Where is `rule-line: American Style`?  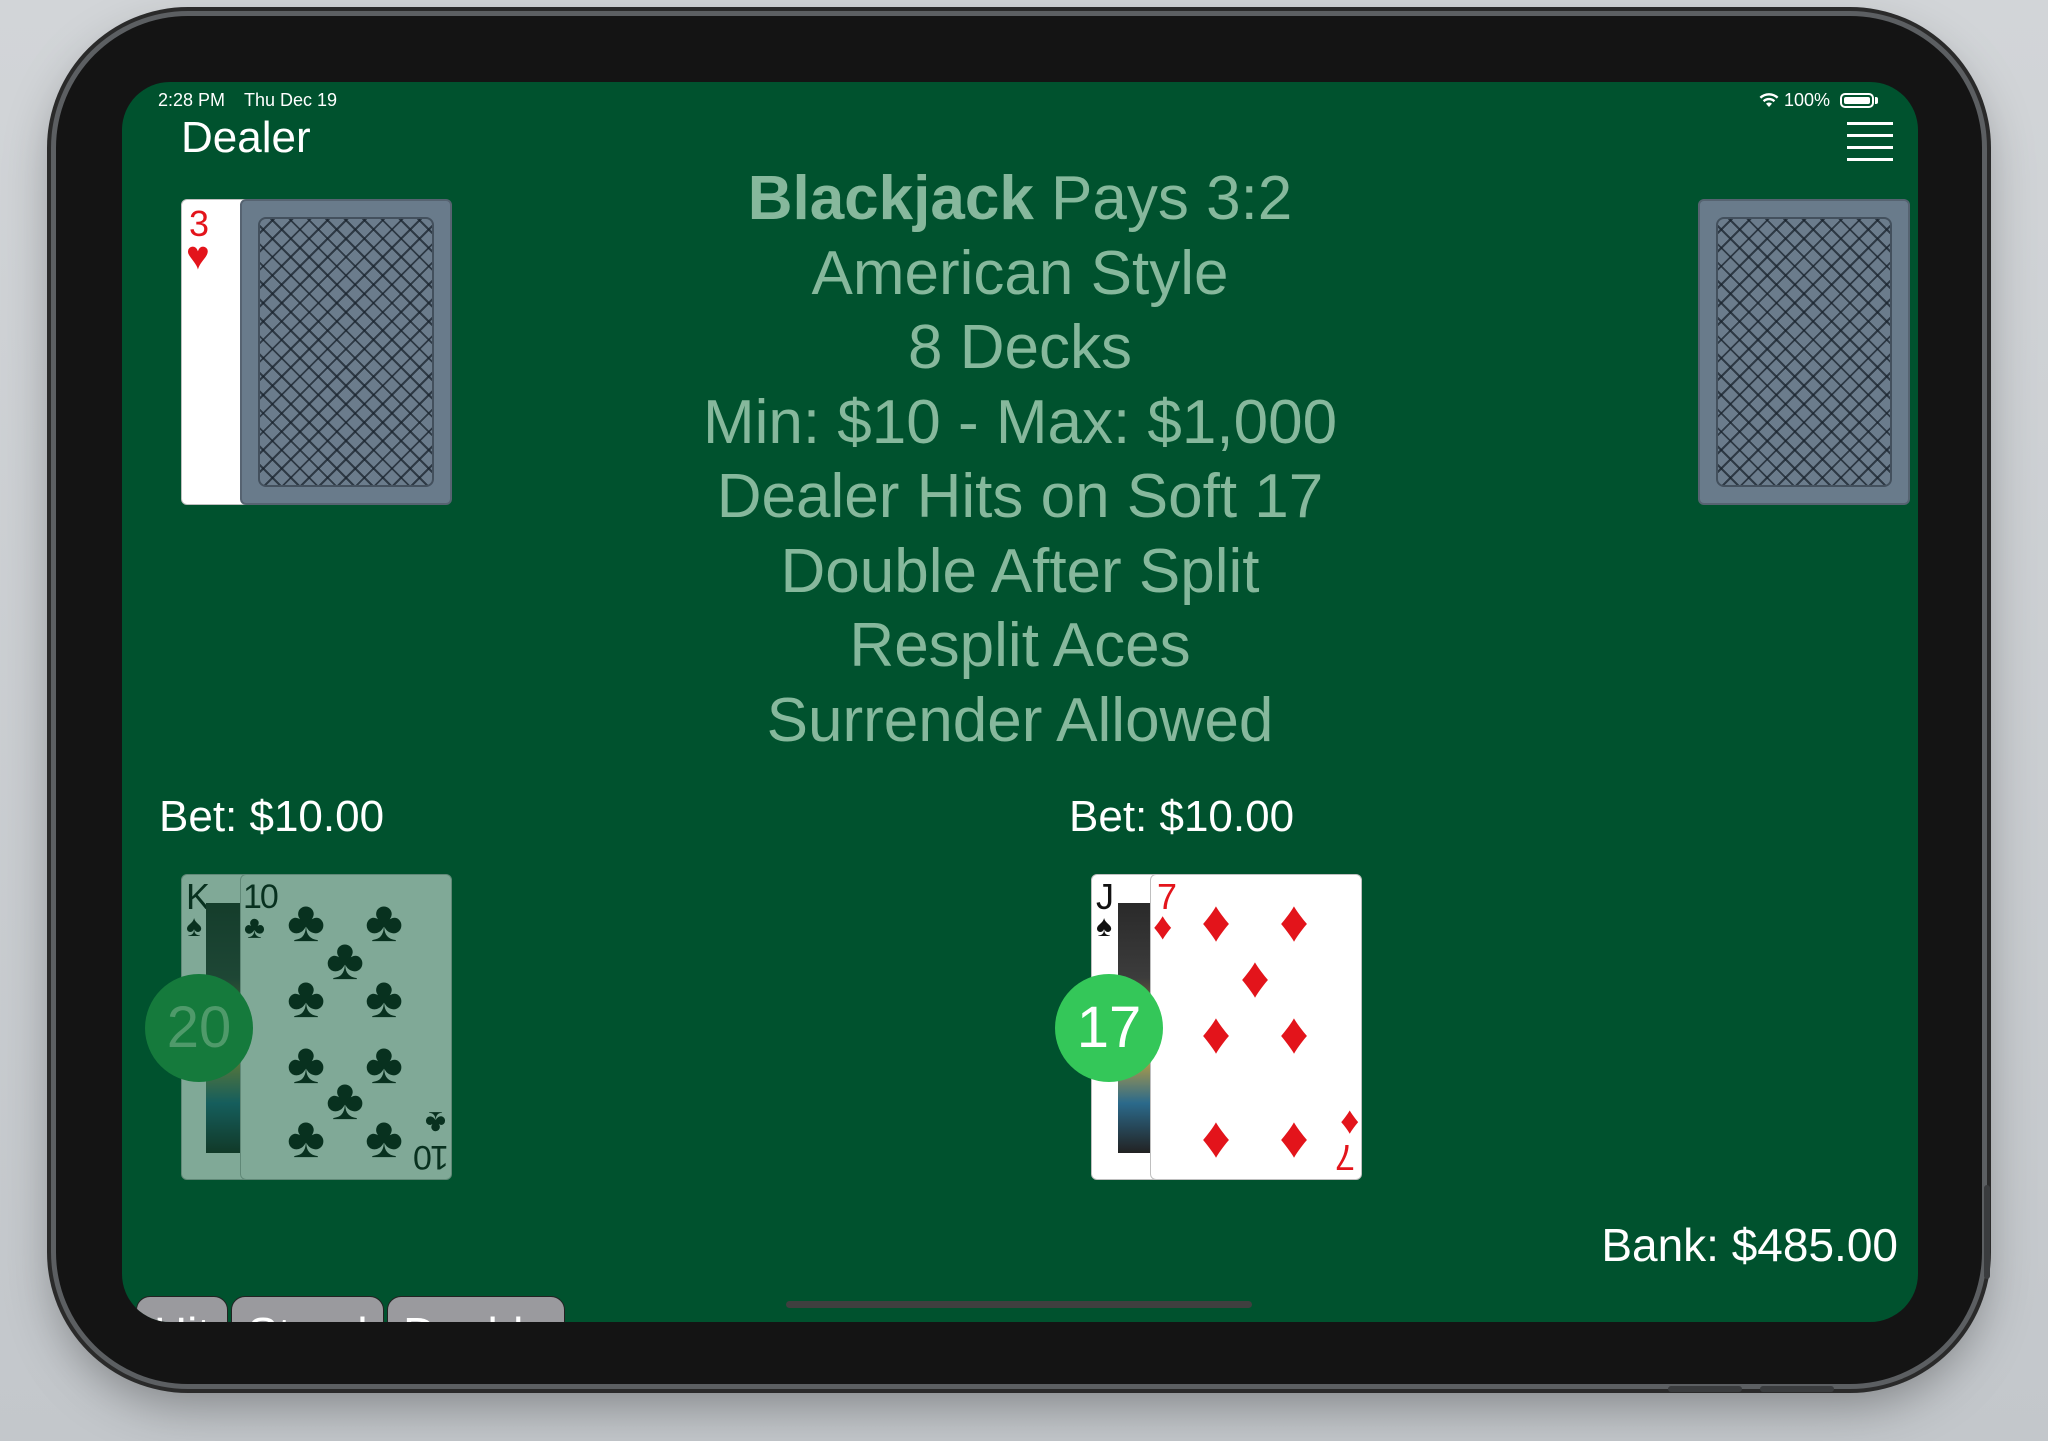 rule-line: American Style is located at coordinates (1020, 273).